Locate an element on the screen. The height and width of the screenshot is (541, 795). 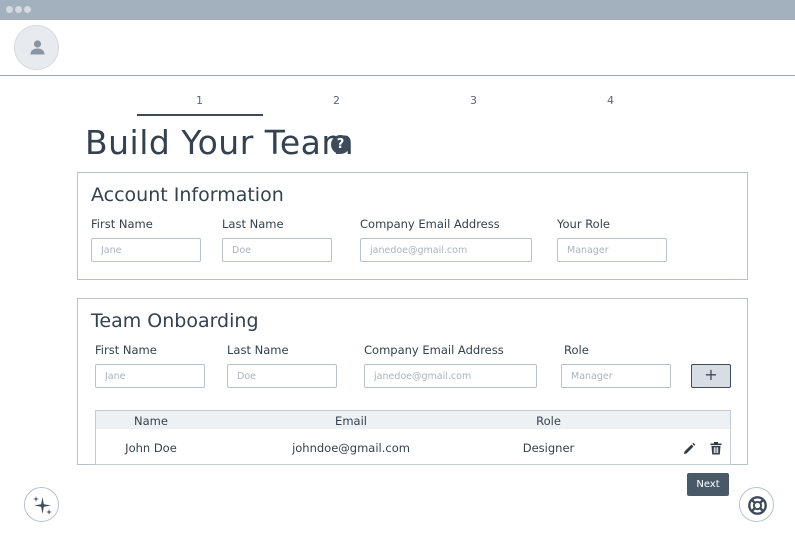
trash-icon is located at coordinates (716, 448).